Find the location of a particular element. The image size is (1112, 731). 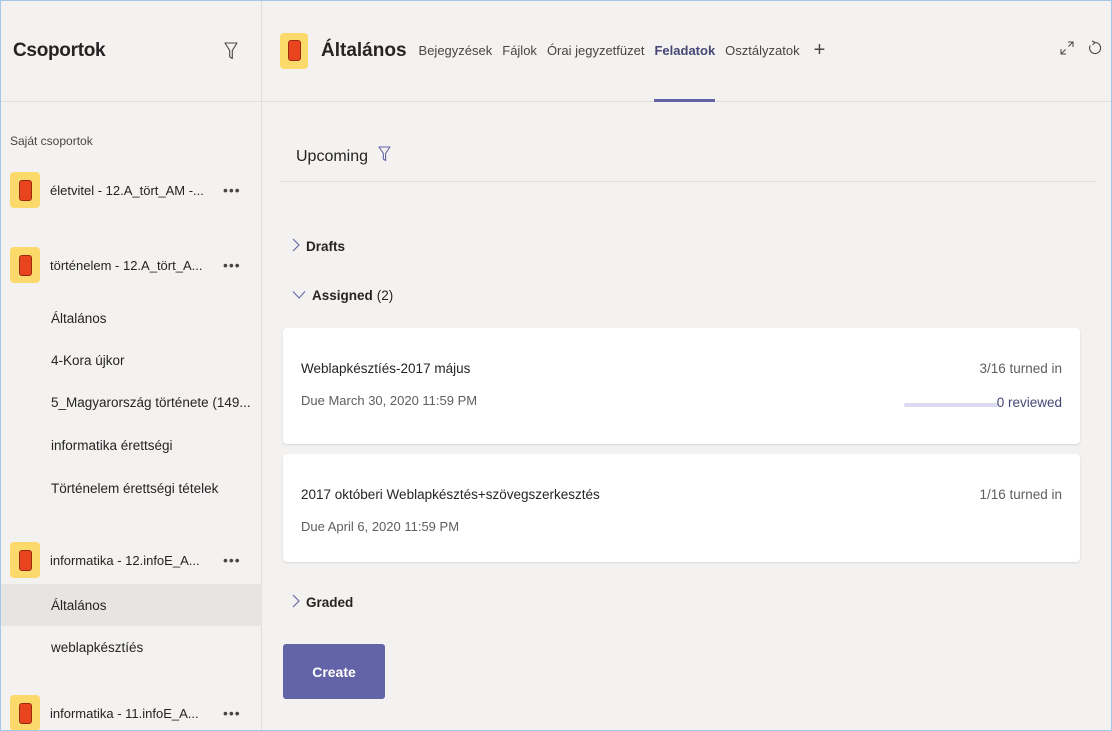

team-item: informatika - 12.infoE_A... ••• is located at coordinates (131, 560).